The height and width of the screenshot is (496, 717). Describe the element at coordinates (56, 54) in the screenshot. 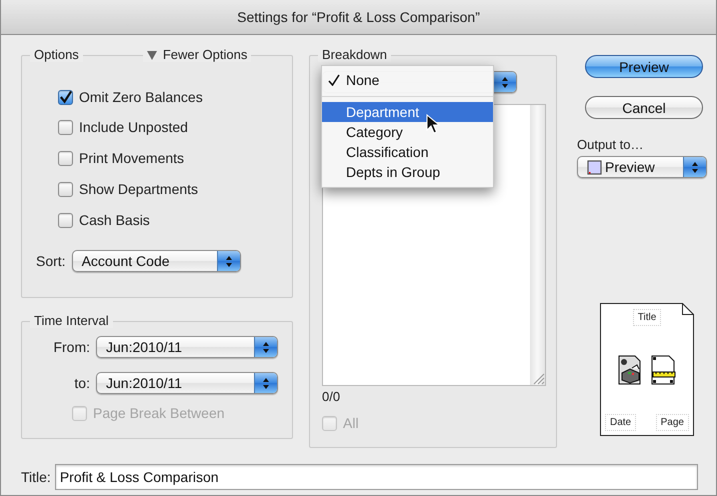

I see `group-label: Options` at that location.